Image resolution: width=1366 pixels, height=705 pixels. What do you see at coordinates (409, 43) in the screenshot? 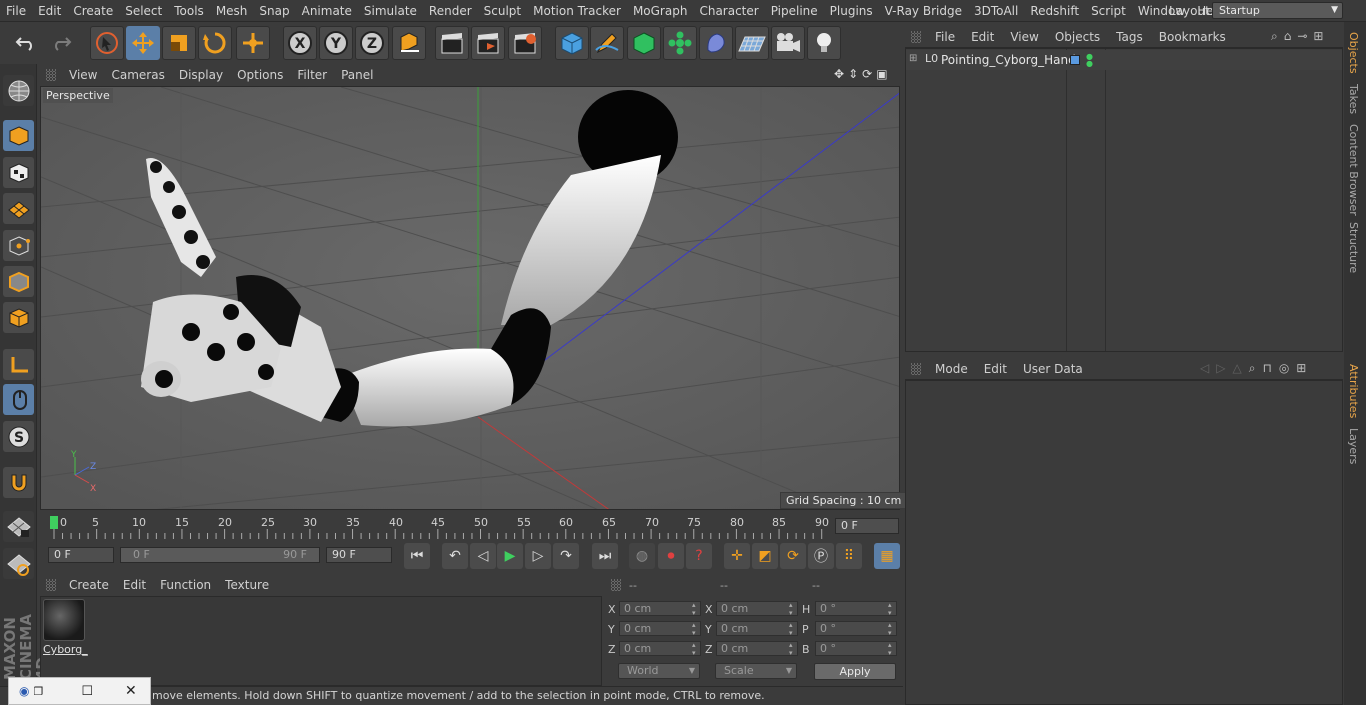
I see `coordinate-system-button` at bounding box center [409, 43].